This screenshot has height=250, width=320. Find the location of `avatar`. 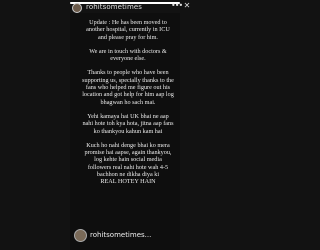

avatar is located at coordinates (77, 8).